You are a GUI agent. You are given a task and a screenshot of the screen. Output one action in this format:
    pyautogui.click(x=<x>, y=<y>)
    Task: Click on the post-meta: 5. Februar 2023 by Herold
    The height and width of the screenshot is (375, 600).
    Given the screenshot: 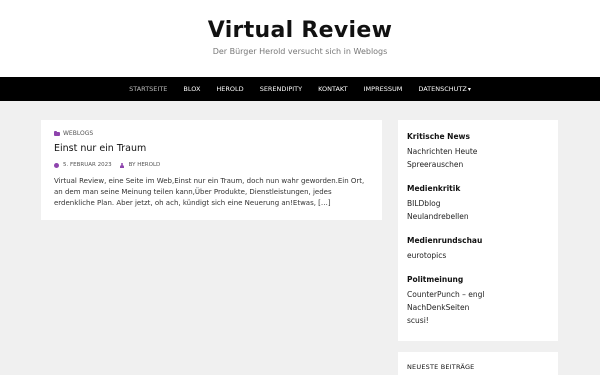 What is the action you would take?
    pyautogui.click(x=107, y=165)
    